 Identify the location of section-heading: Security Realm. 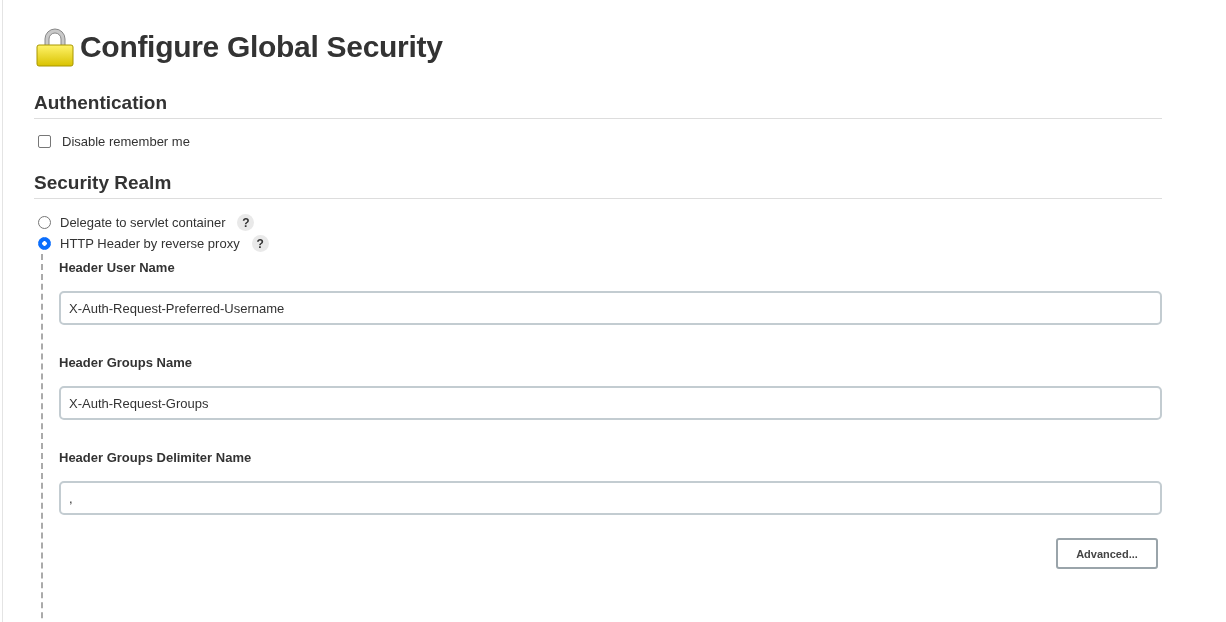
(103, 183).